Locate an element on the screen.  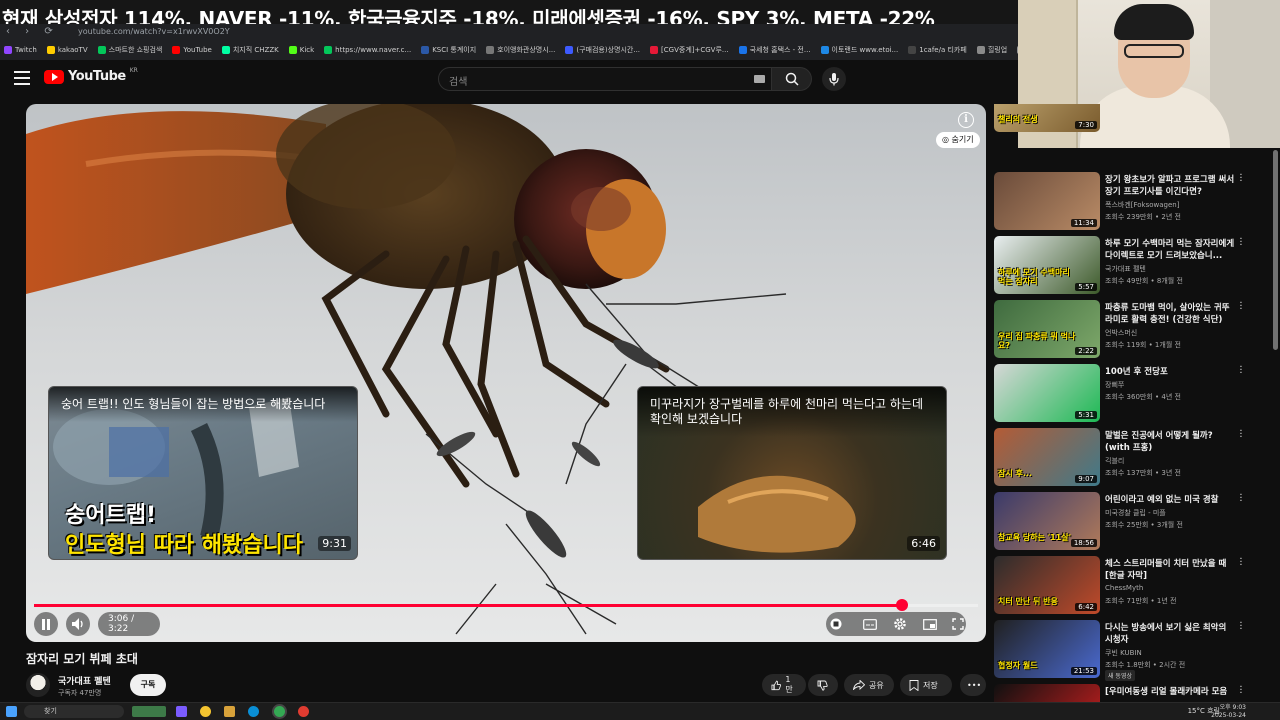
share-button: 공유 is located at coordinates (869, 685).